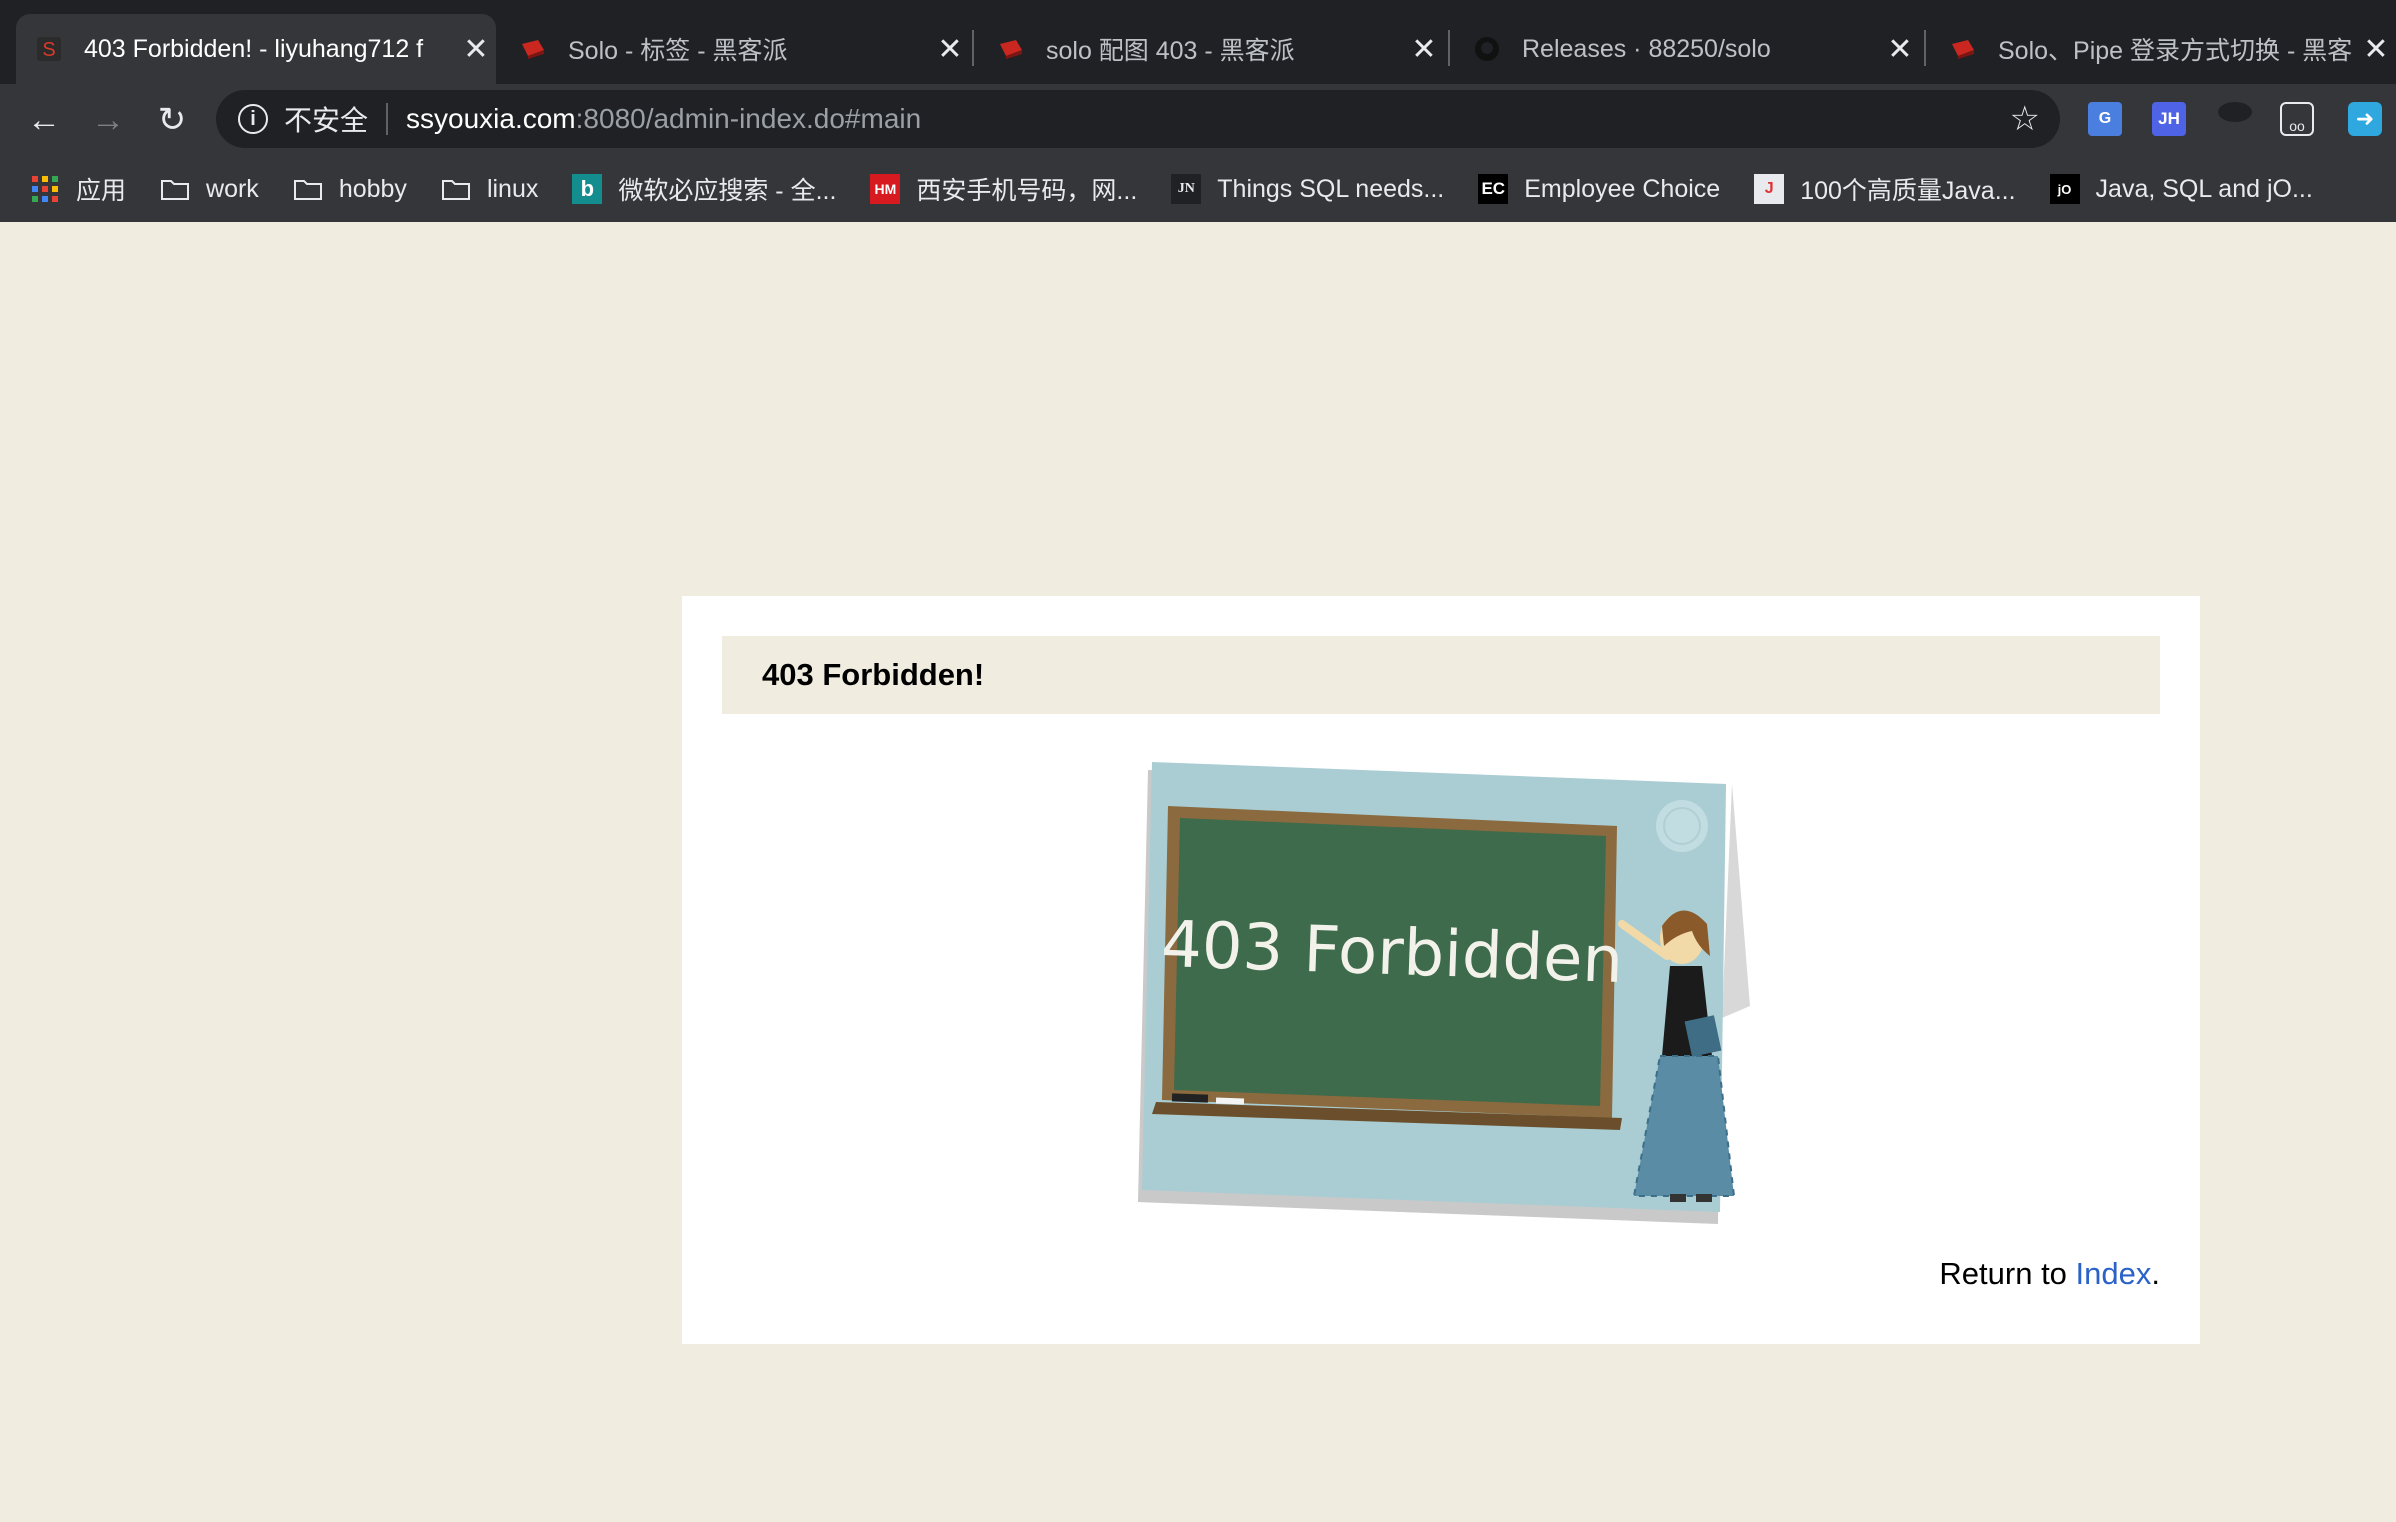  What do you see at coordinates (1493, 189) in the screenshot?
I see `ec-icon: EC` at bounding box center [1493, 189].